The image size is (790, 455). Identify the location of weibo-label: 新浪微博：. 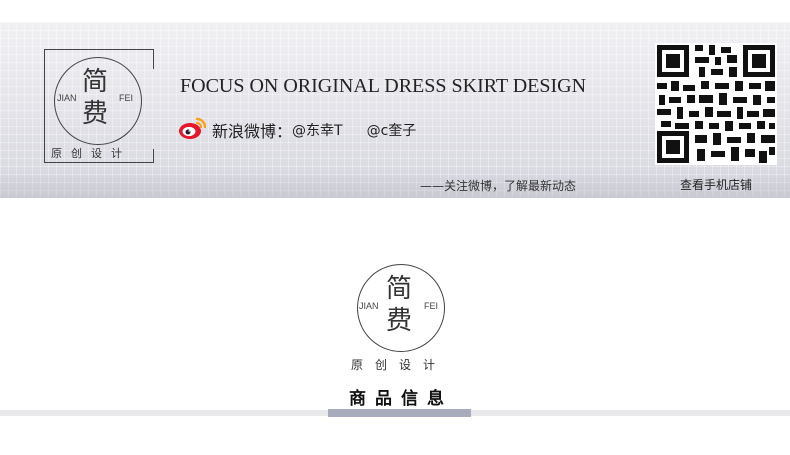
(252, 131).